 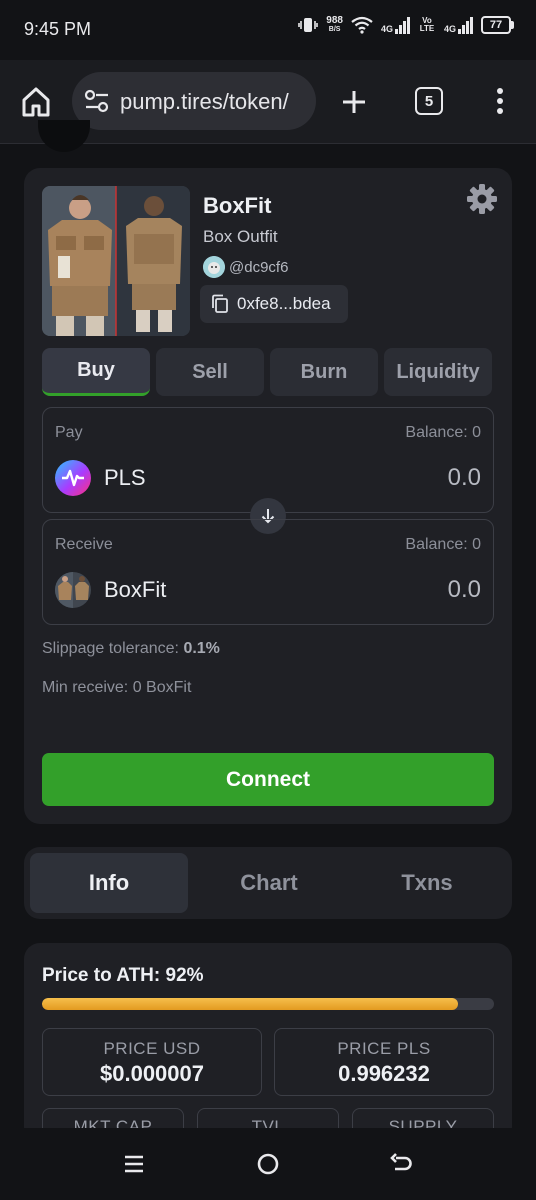 I want to click on slippage-row: Slippage tolerance: 0.1%, so click(x=131, y=649).